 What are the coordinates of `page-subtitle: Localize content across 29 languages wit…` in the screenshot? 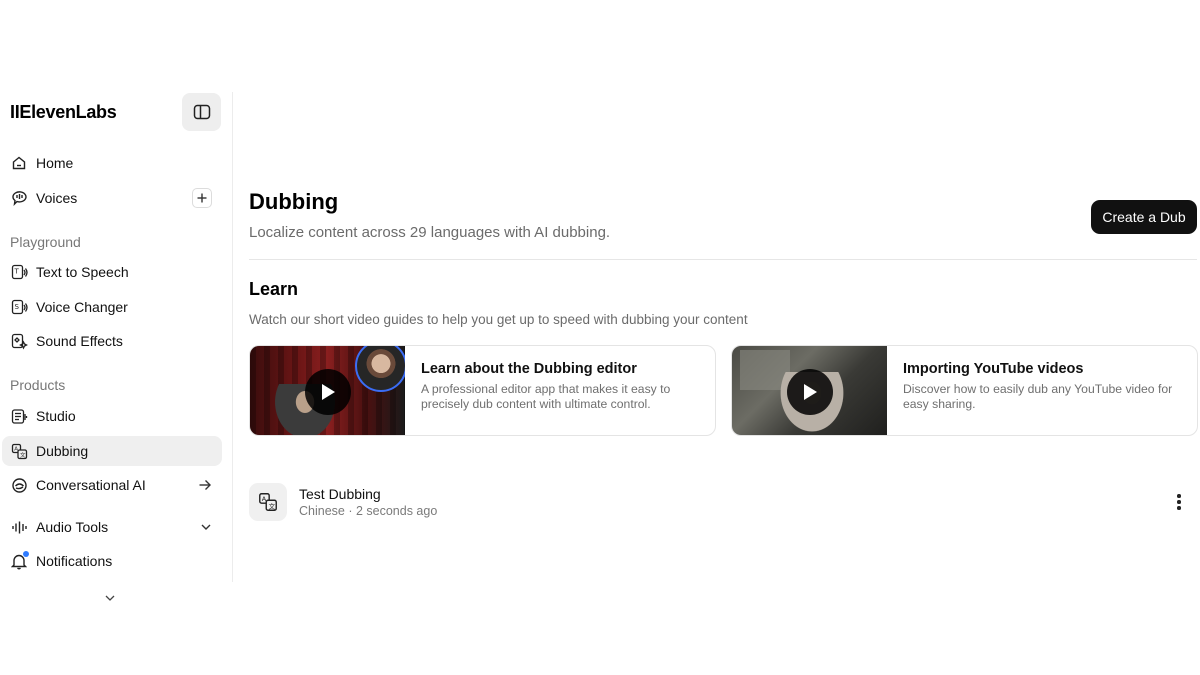 It's located at (430, 232).